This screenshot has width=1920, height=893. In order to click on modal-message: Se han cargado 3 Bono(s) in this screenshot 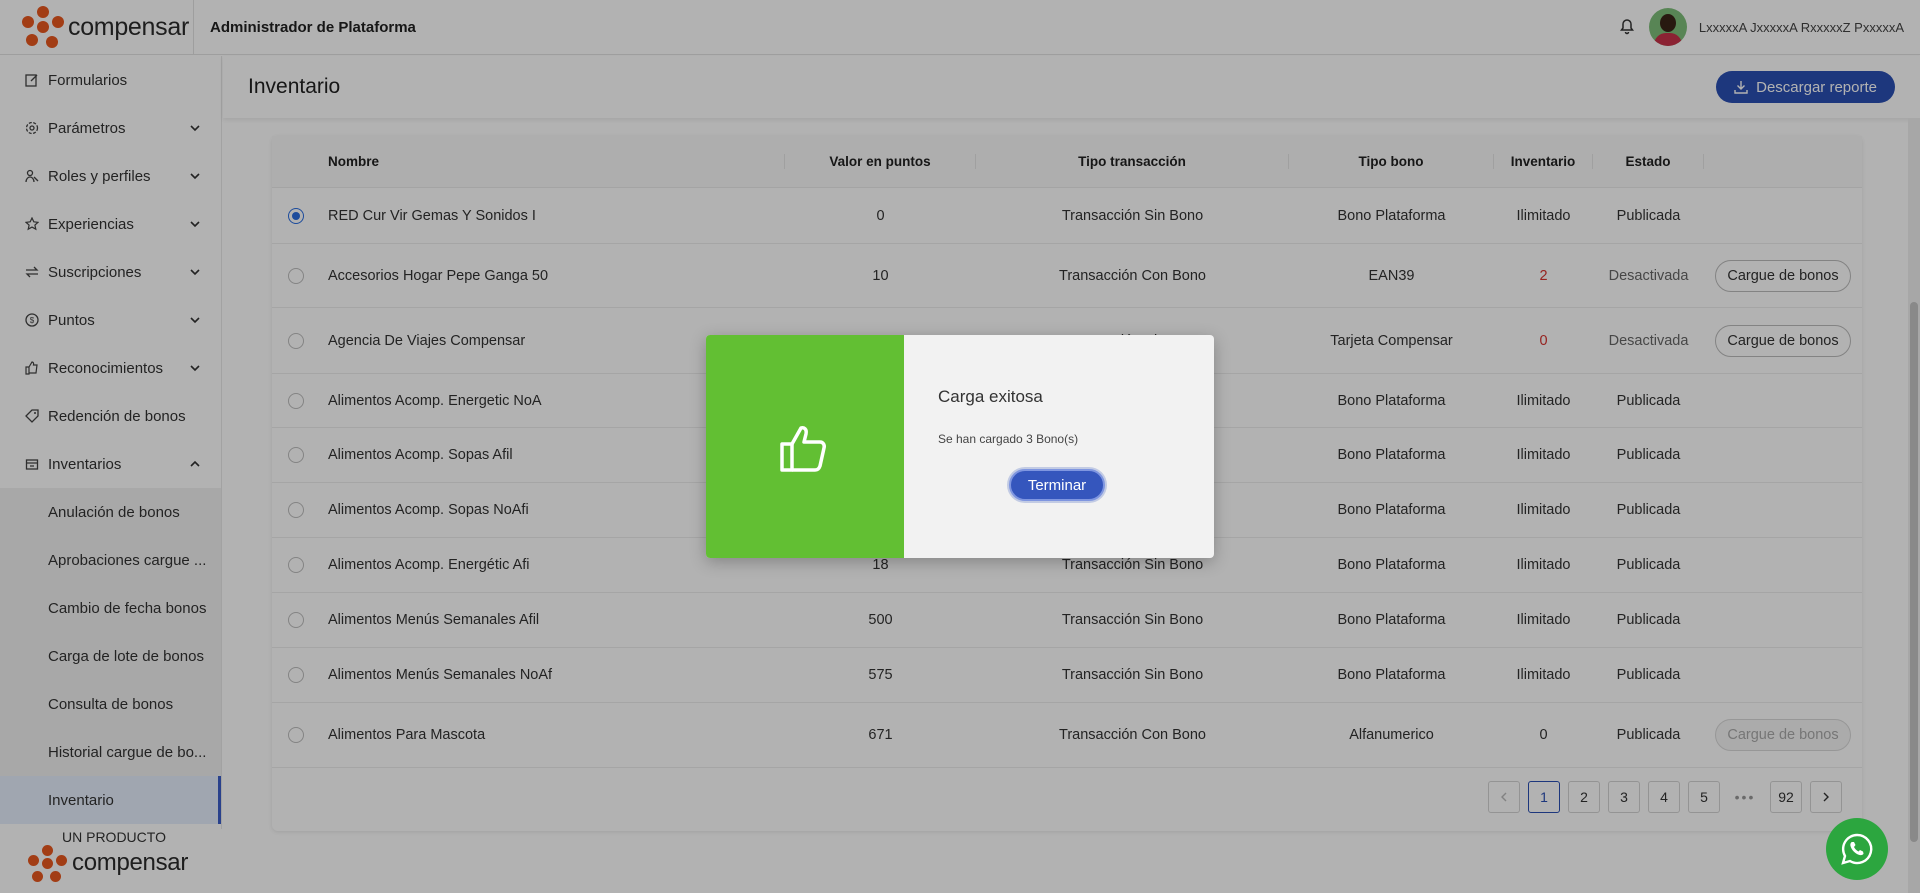, I will do `click(1008, 439)`.